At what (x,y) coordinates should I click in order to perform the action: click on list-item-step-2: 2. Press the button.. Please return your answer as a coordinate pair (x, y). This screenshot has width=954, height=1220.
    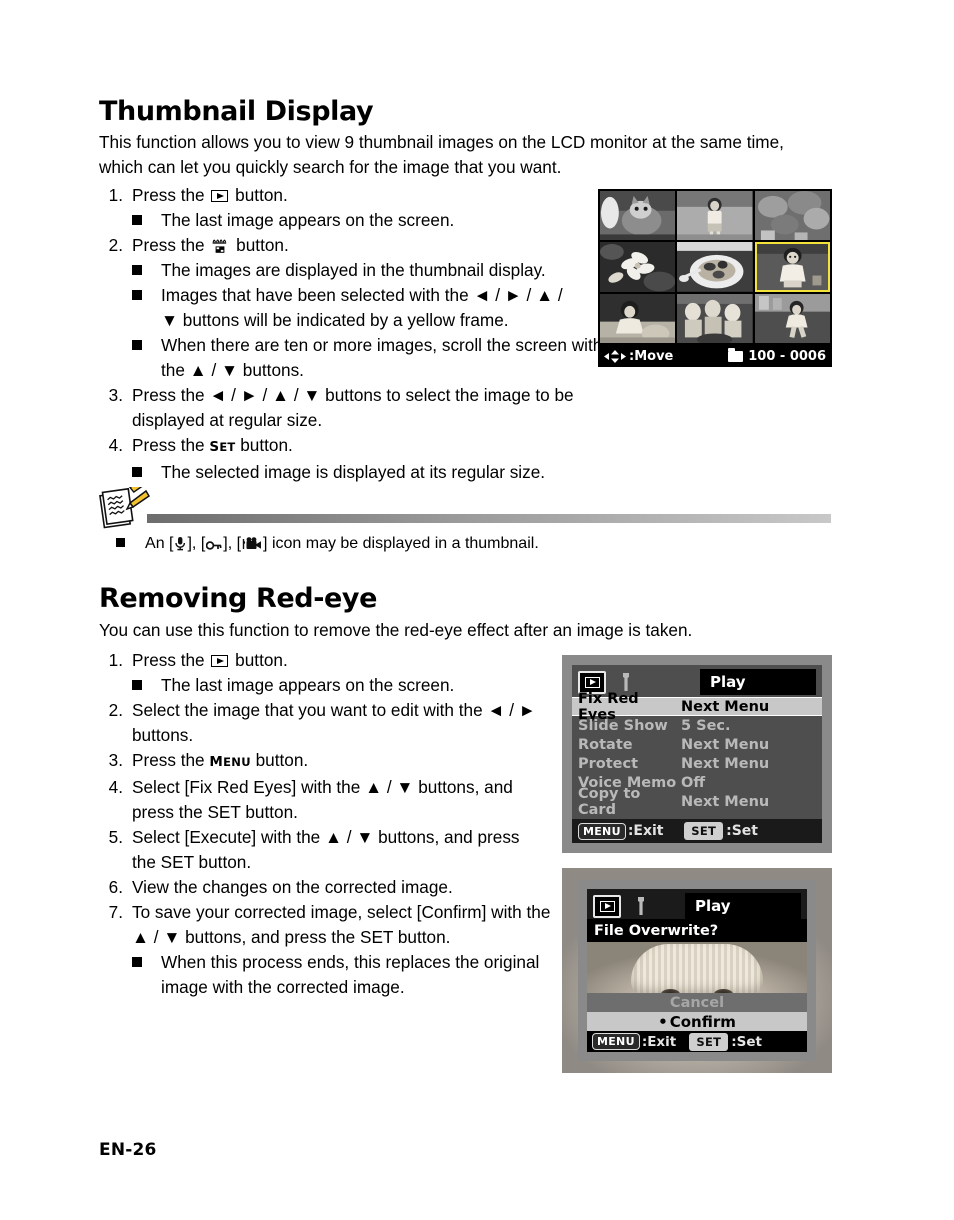
    Looking at the image, I should click on (339, 245).